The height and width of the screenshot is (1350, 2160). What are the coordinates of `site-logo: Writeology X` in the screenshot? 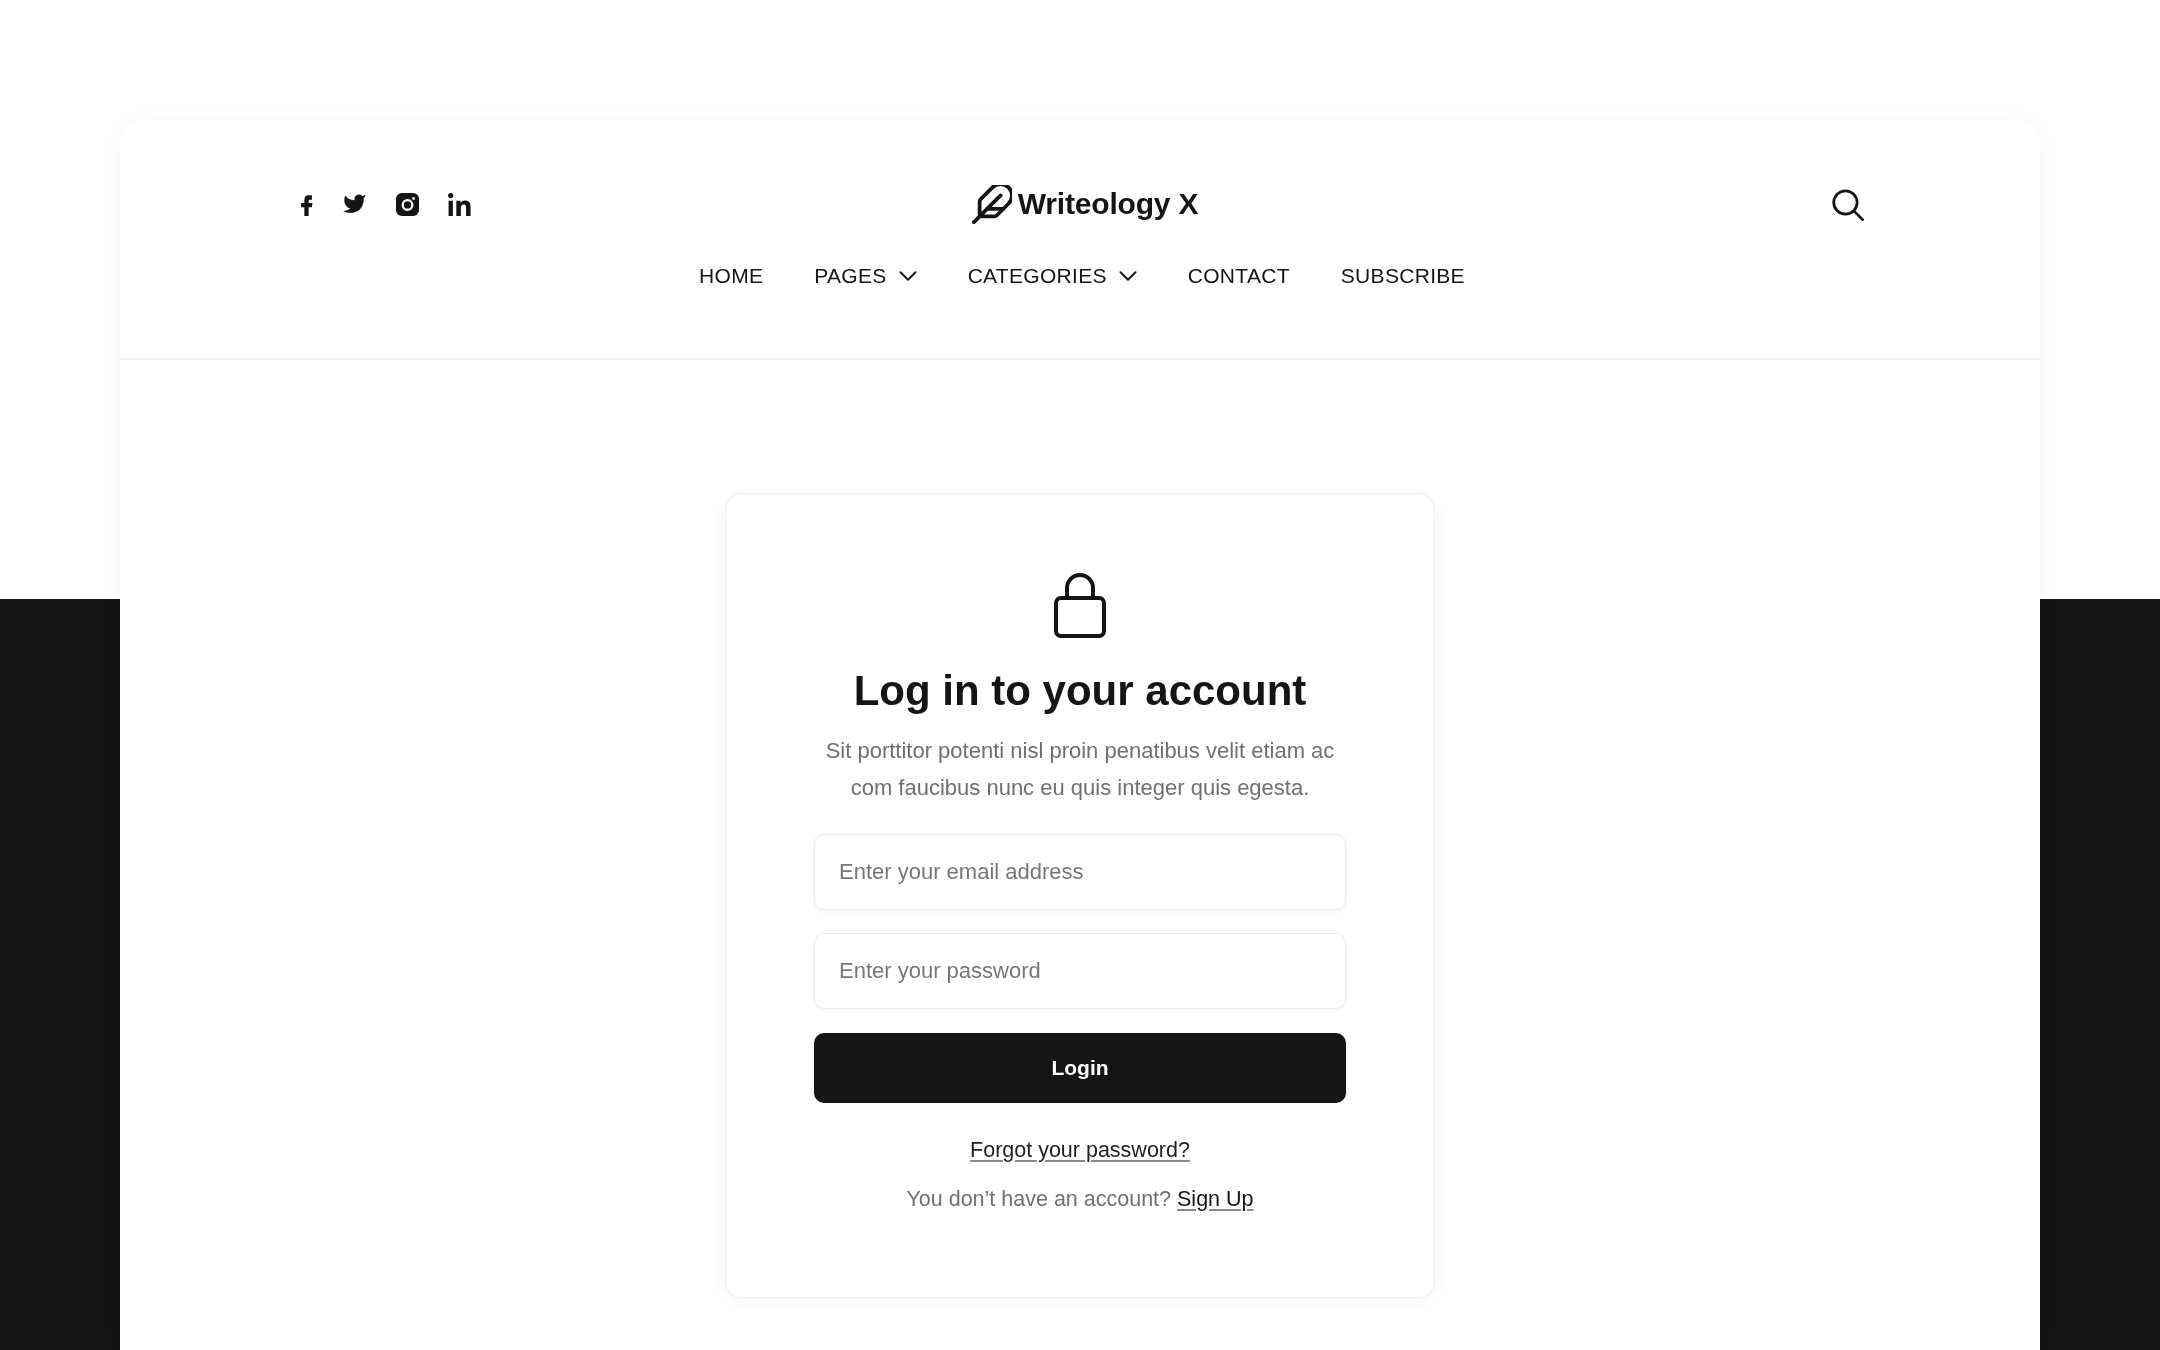 It's located at (1082, 204).